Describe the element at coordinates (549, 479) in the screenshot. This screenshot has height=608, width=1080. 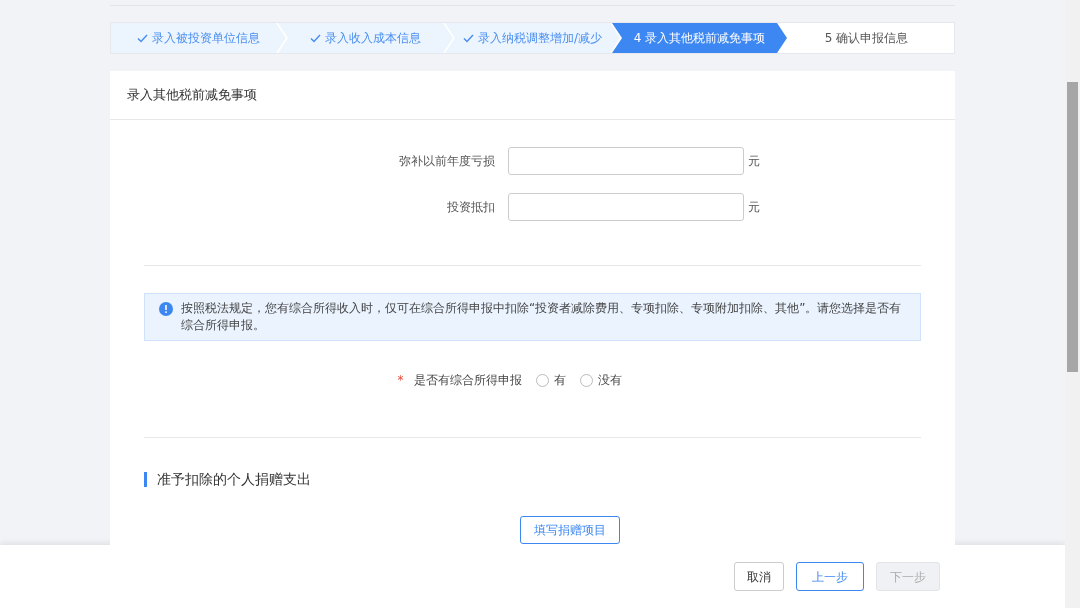
I see `section-title: 准予扣除的个人捐赠支出` at that location.